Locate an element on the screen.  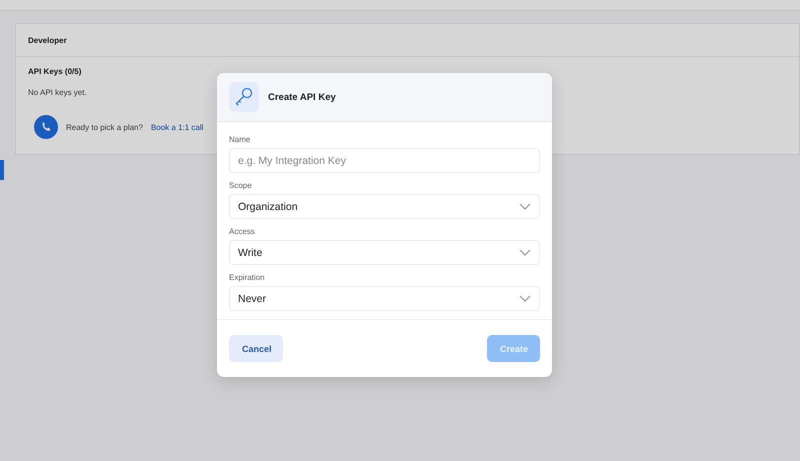
cancel-button: Cancel is located at coordinates (256, 348).